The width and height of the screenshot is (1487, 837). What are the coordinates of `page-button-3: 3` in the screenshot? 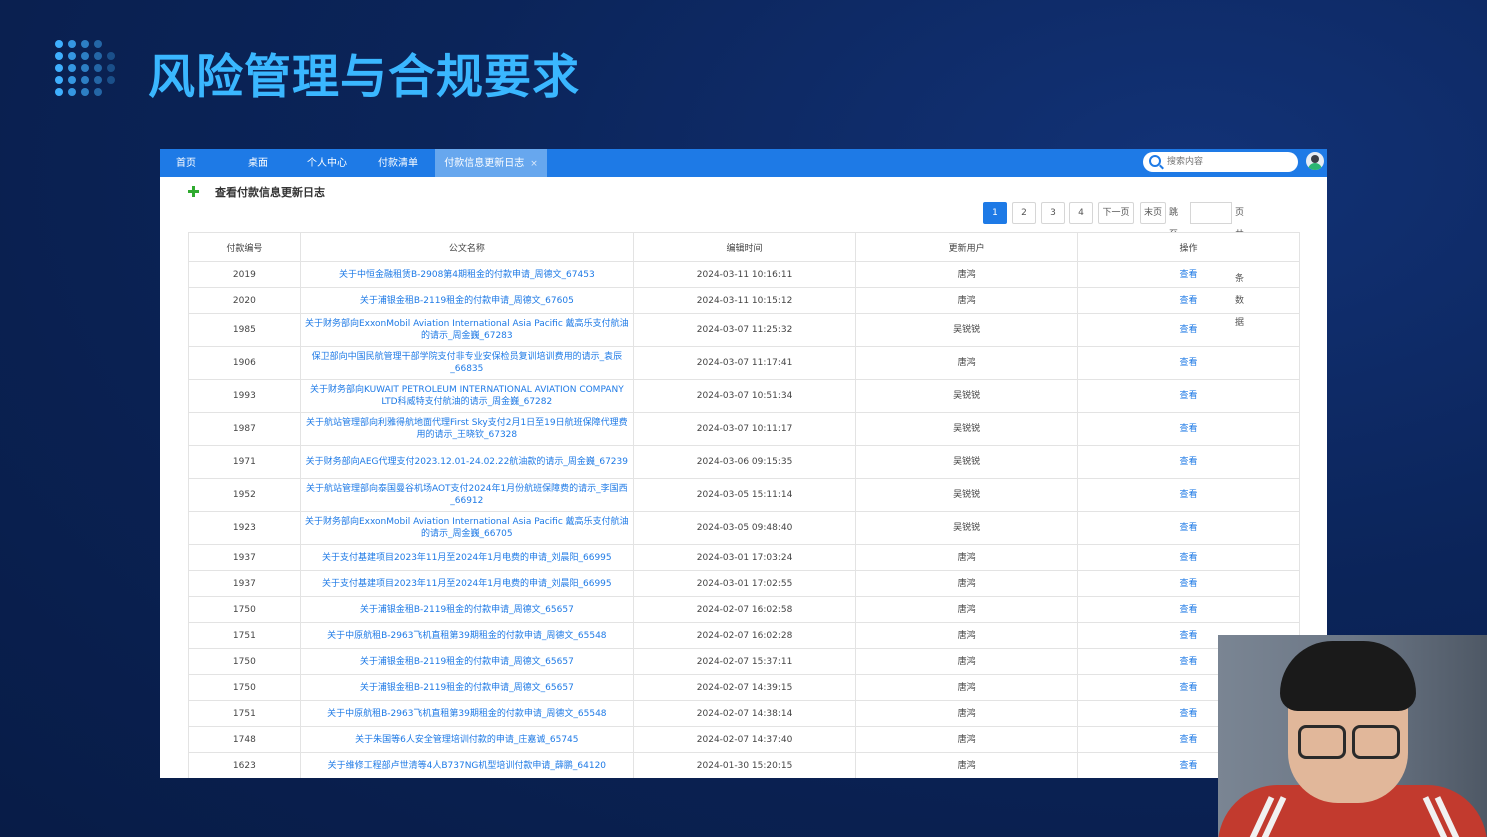 It's located at (1053, 213).